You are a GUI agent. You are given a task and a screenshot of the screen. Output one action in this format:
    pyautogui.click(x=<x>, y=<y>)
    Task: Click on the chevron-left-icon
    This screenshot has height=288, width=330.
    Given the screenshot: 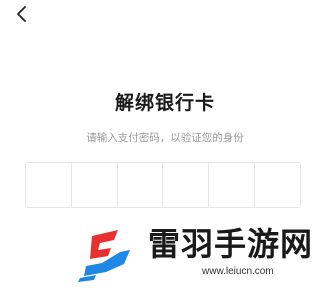 What is the action you would take?
    pyautogui.click(x=21, y=14)
    